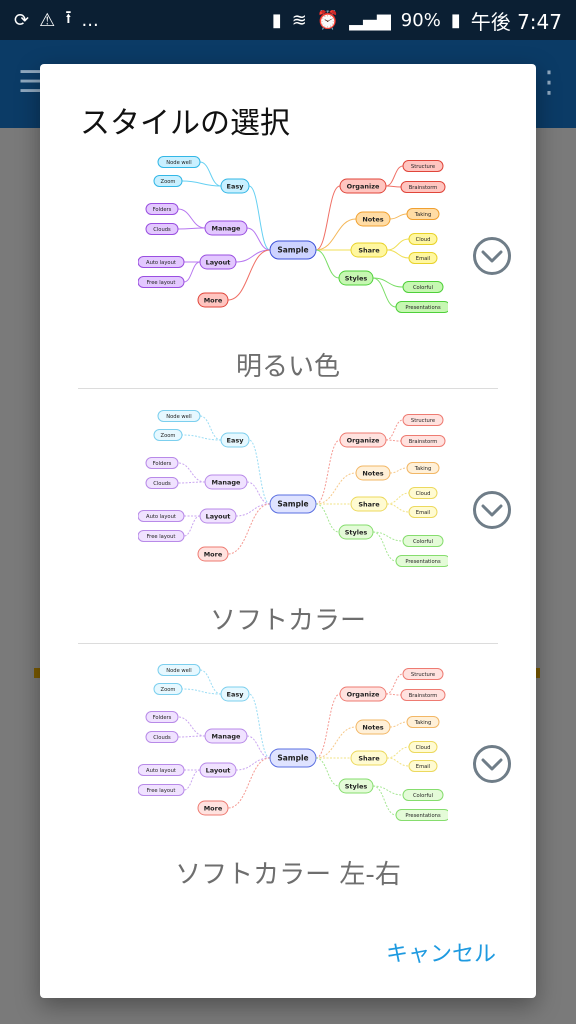  I want to click on svg-text: Easy, so click(236, 186).